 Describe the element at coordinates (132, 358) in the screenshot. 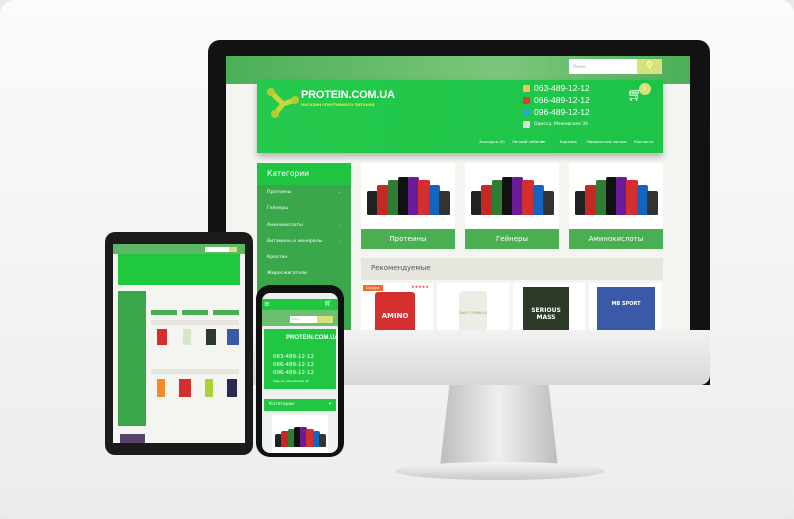

I see `category-sidebar` at that location.